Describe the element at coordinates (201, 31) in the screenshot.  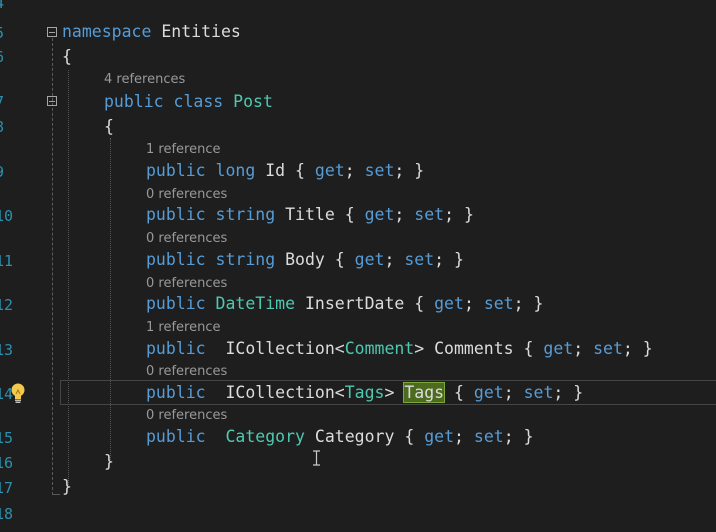
I see `namespace-name: Entities` at that location.